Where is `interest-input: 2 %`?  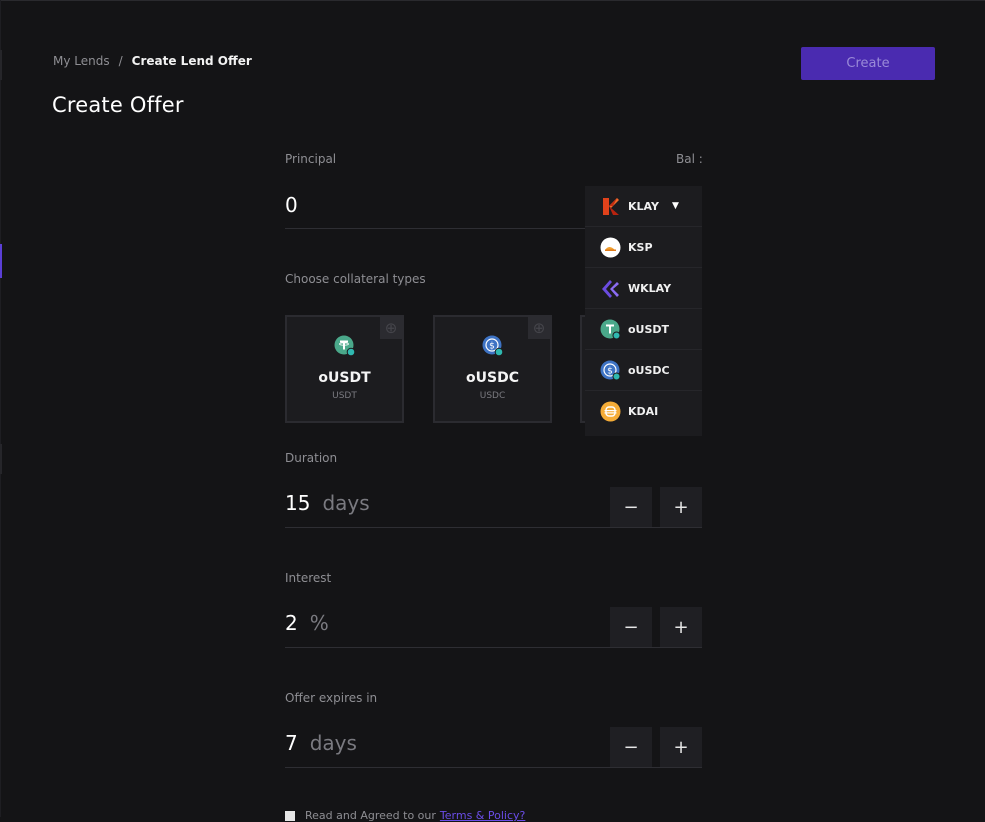 interest-input: 2 % is located at coordinates (307, 623).